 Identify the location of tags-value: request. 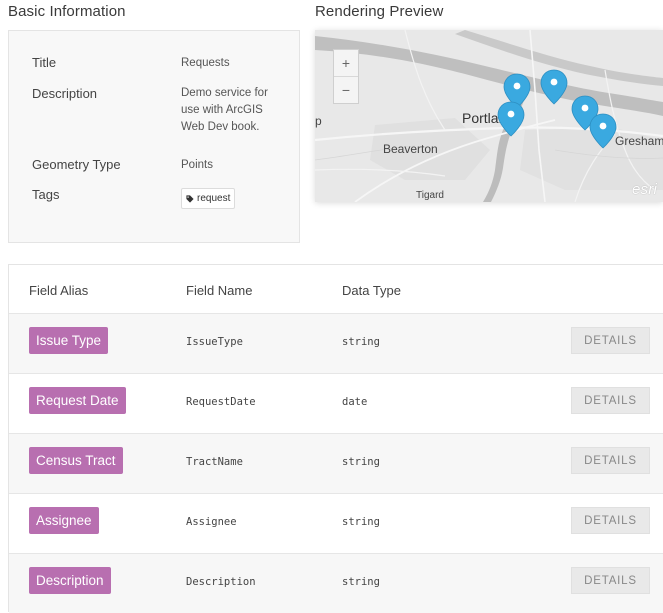
(208, 198).